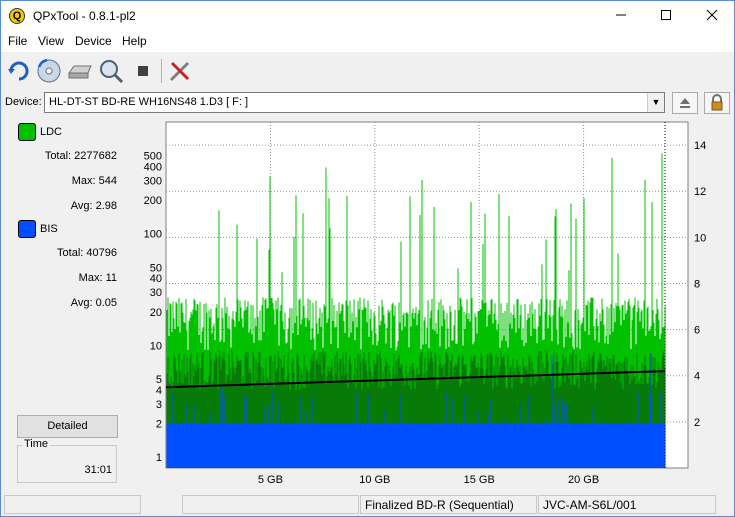 Image resolution: width=735 pixels, height=517 pixels. What do you see at coordinates (17, 16) in the screenshot?
I see `app-logo-icon: Q` at bounding box center [17, 16].